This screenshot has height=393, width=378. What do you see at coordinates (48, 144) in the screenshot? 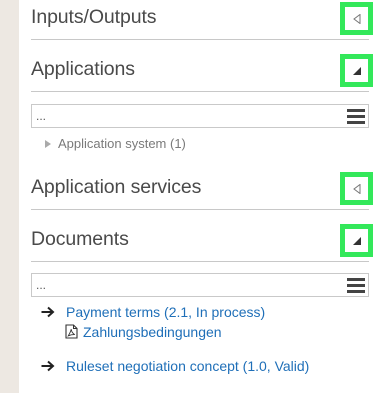
I see `caret-right-icon` at bounding box center [48, 144].